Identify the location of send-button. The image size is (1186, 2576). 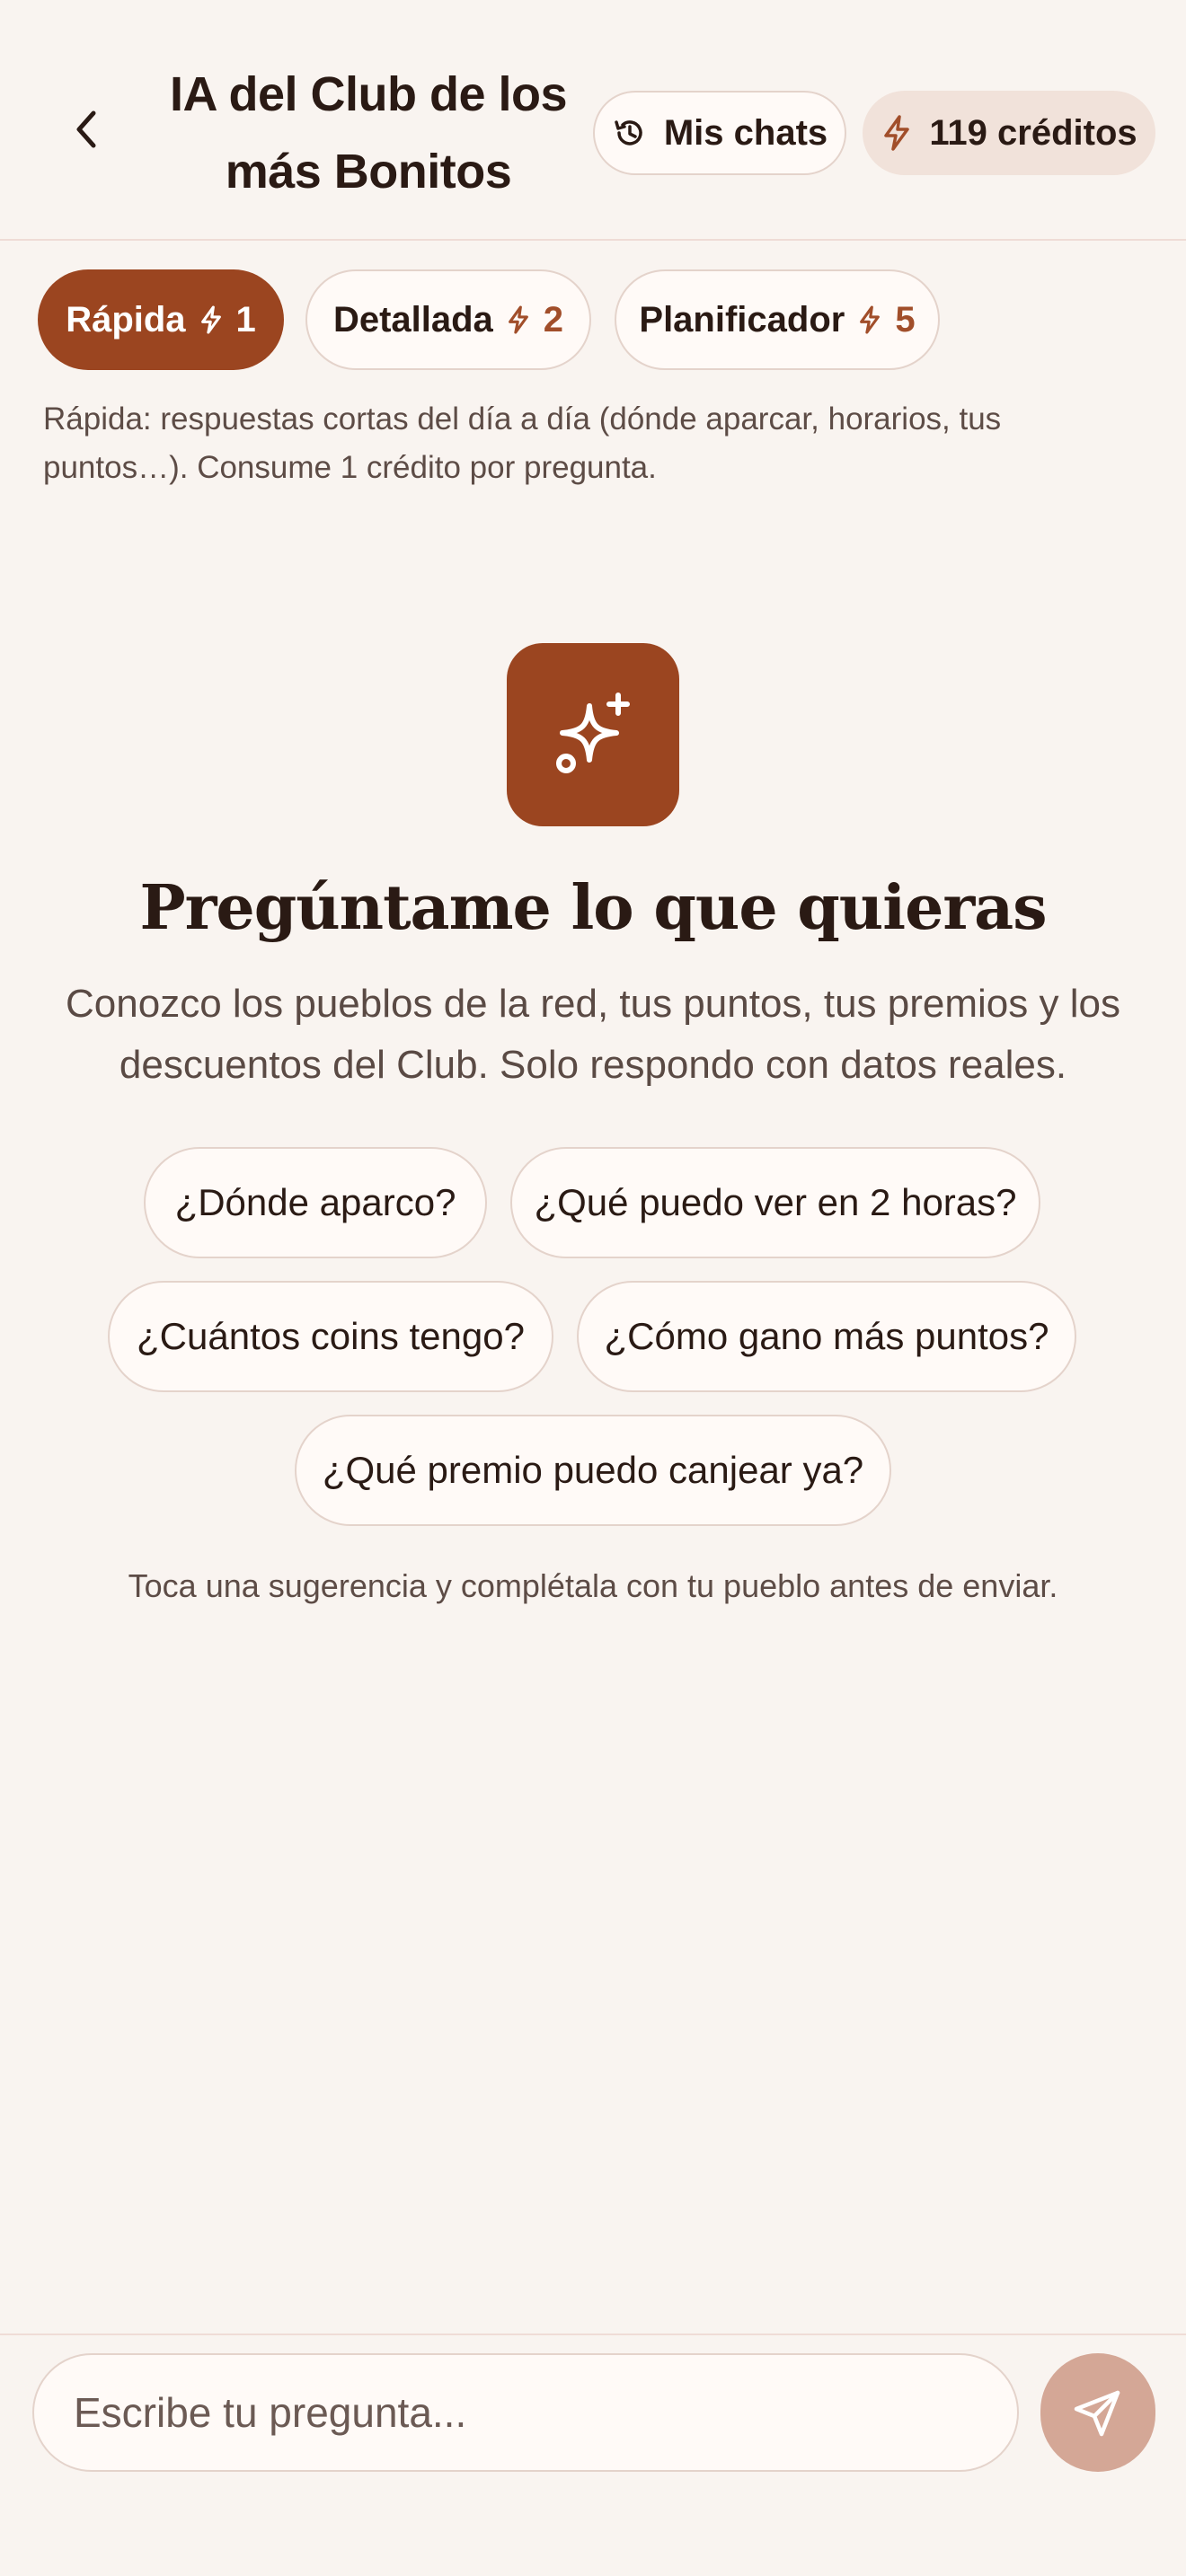
(1097, 2412).